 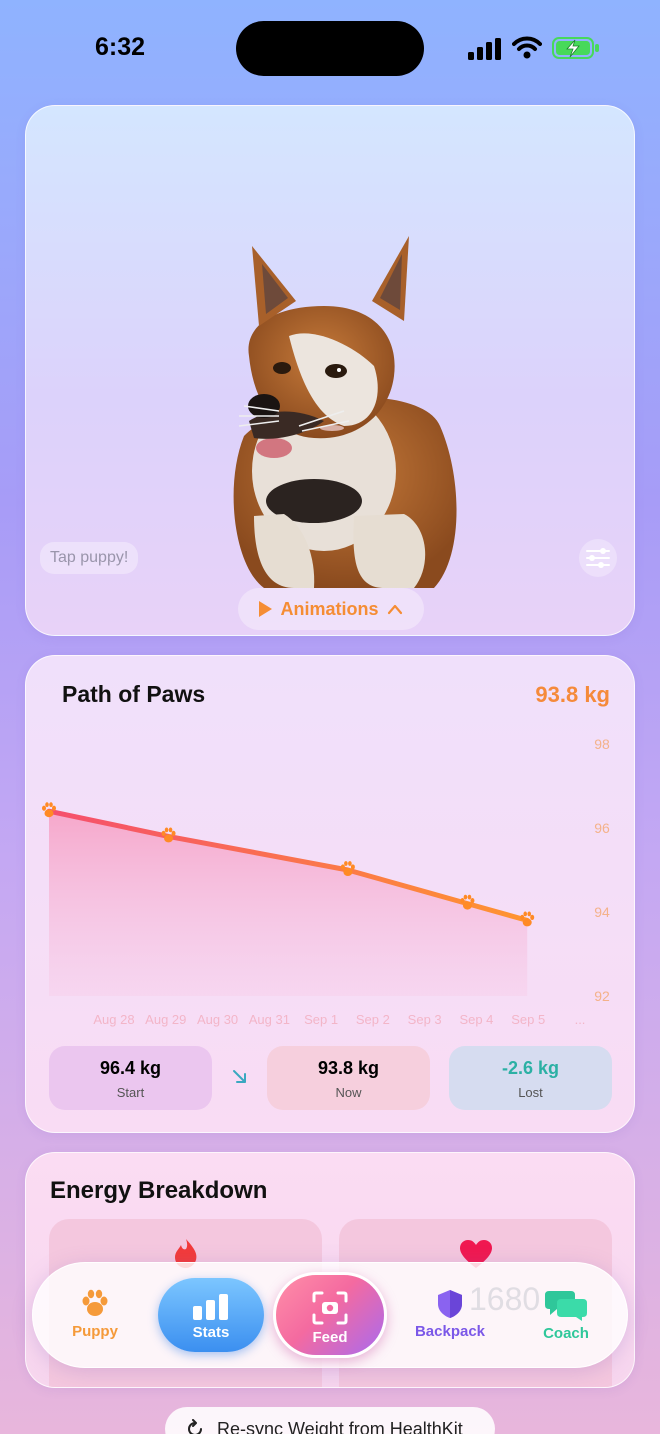 I want to click on puppy-model, so click(x=334, y=407).